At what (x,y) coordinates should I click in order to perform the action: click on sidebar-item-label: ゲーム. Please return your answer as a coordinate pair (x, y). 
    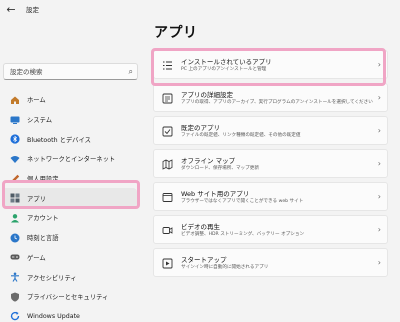
    Looking at the image, I should click on (36, 258).